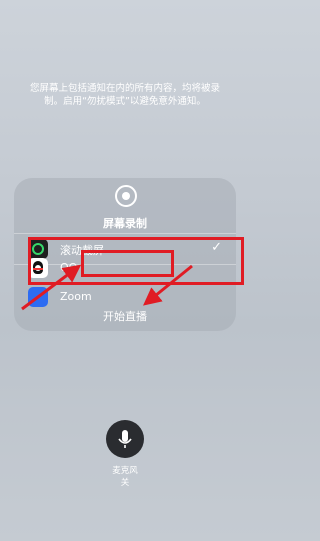  What do you see at coordinates (168, 285) in the screenshot?
I see `arrow-to-start-button` at bounding box center [168, 285].